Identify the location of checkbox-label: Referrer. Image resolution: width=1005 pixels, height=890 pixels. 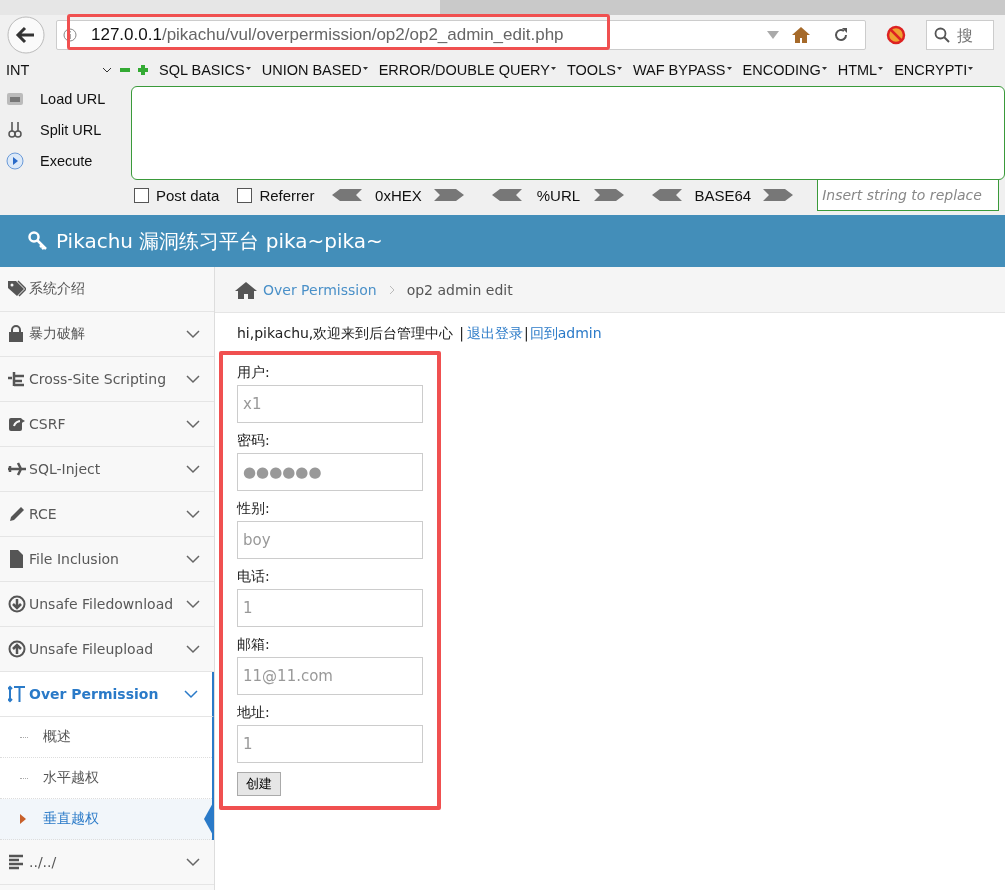
(287, 195).